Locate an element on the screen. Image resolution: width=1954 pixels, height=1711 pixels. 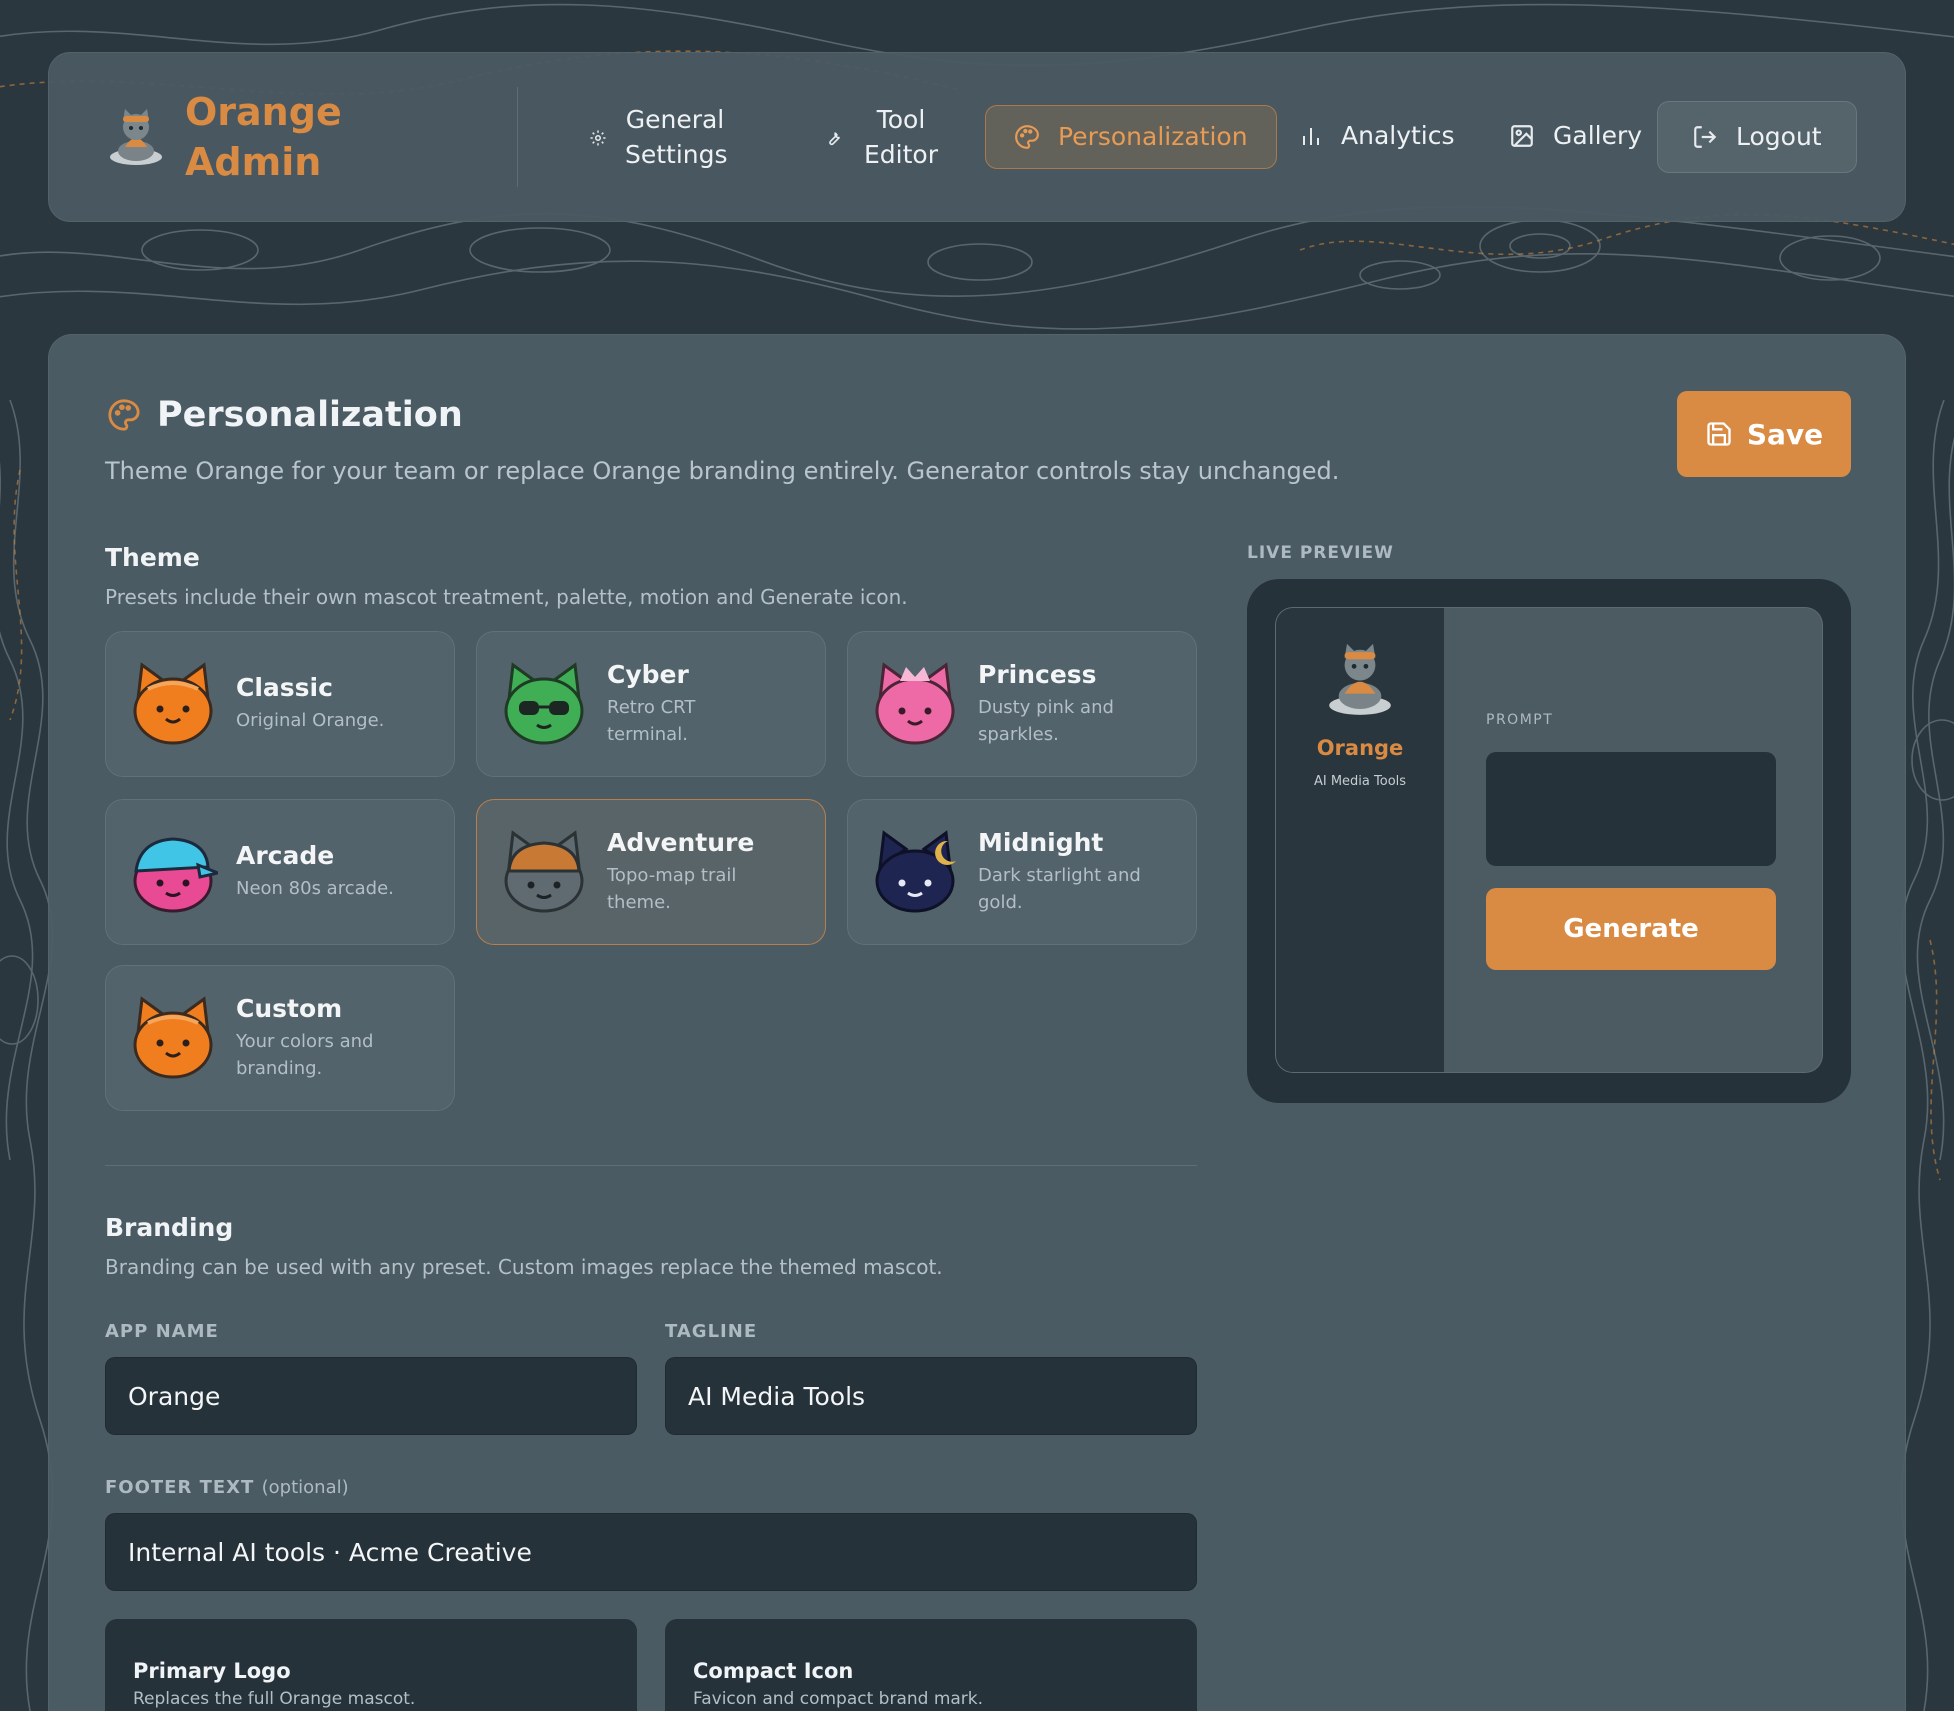
image-icon is located at coordinates (1522, 136).